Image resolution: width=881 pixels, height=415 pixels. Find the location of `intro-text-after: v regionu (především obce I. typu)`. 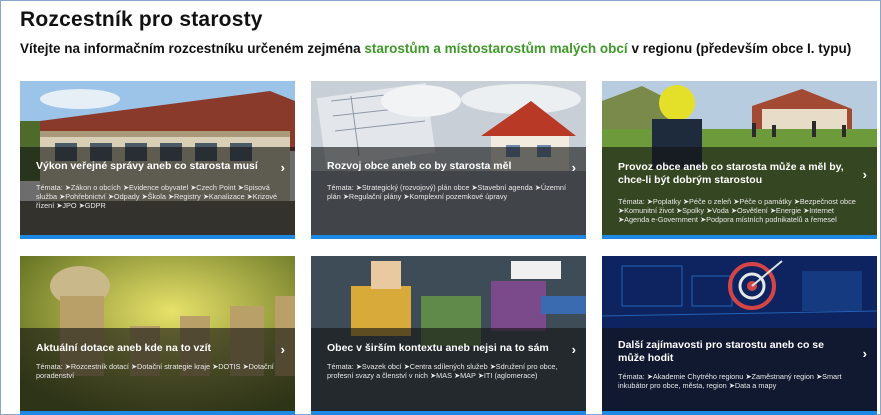

intro-text-after: v regionu (především obce I. typu) is located at coordinates (739, 48).